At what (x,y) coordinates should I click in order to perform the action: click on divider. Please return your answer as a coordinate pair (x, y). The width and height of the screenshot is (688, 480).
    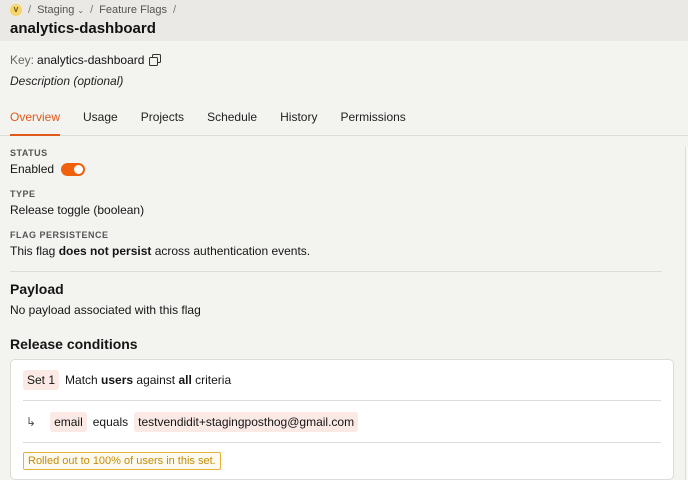
    Looking at the image, I should click on (336, 271).